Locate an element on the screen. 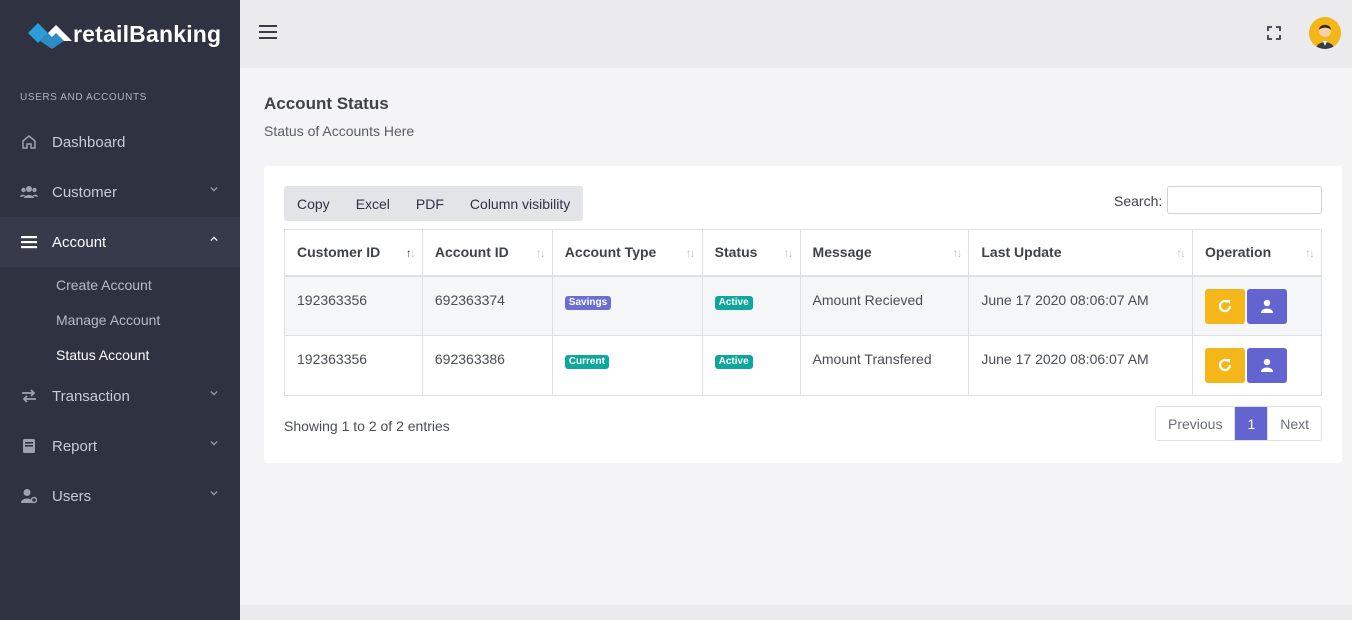 The height and width of the screenshot is (620, 1352). hamburger-menu-icon is located at coordinates (268, 33).